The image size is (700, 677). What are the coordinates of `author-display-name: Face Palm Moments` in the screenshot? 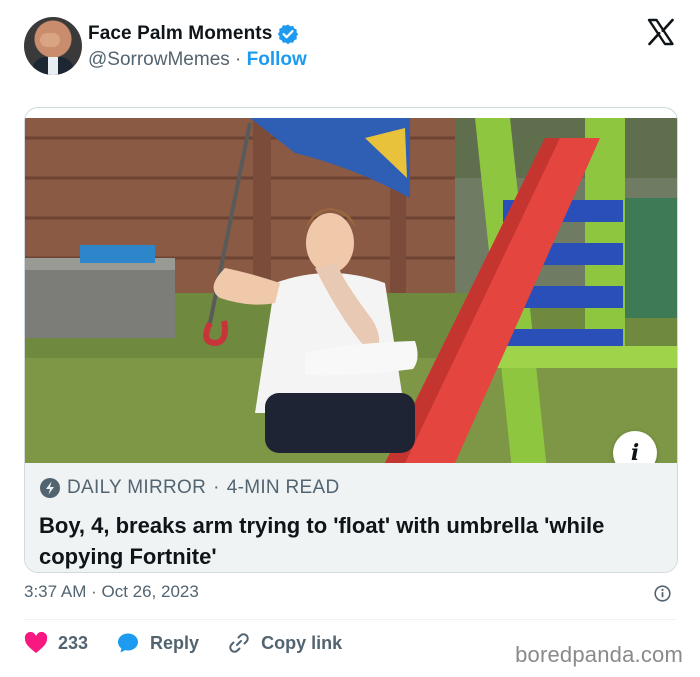 It's located at (180, 34).